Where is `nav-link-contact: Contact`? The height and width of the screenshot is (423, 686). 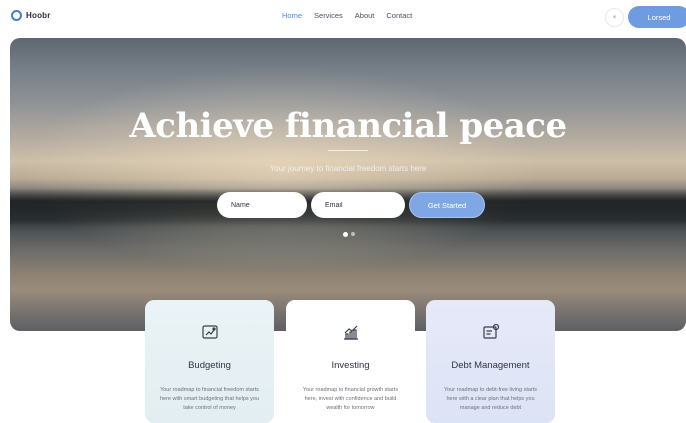
nav-link-contact: Contact is located at coordinates (399, 15).